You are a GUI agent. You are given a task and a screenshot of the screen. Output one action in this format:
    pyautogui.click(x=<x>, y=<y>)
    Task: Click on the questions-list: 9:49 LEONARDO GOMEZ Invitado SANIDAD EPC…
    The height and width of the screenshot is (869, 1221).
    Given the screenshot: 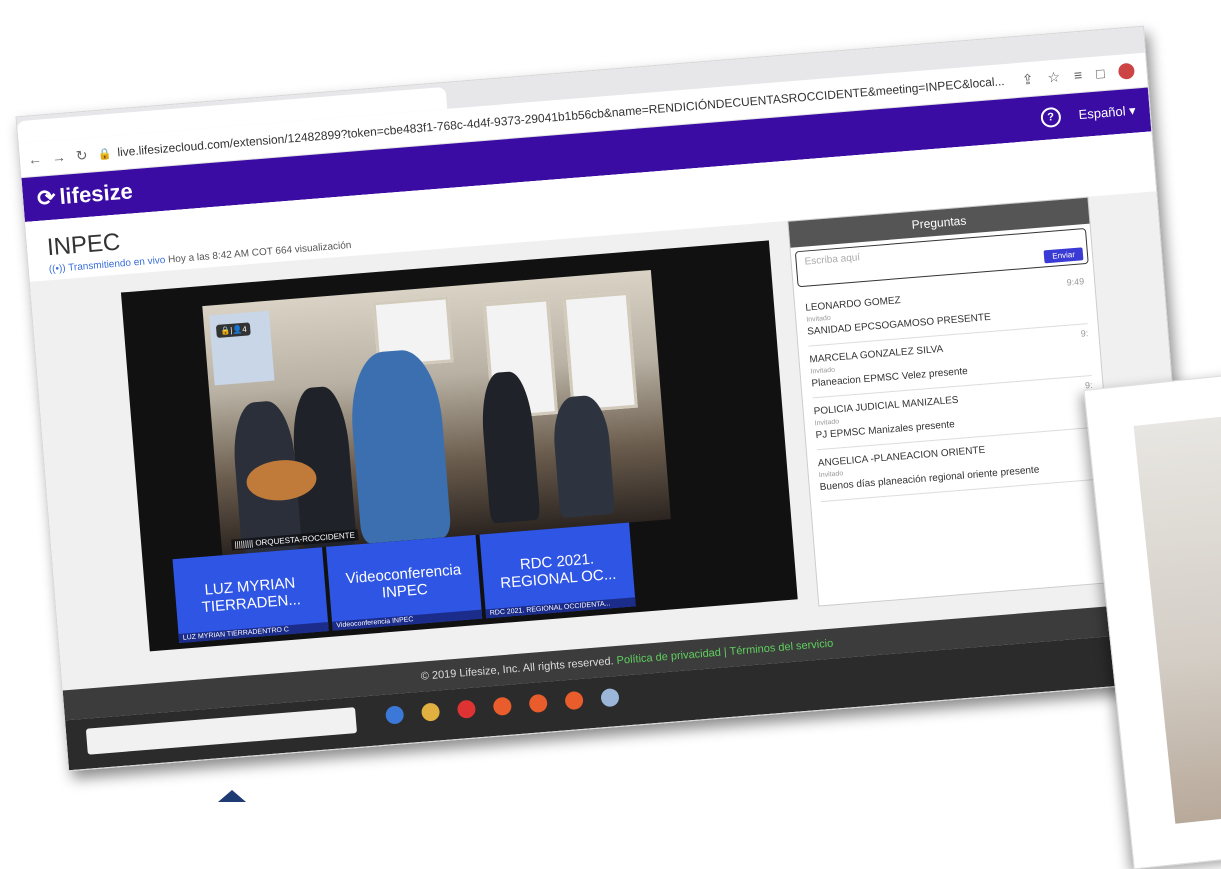 What is the action you would take?
    pyautogui.click(x=952, y=387)
    